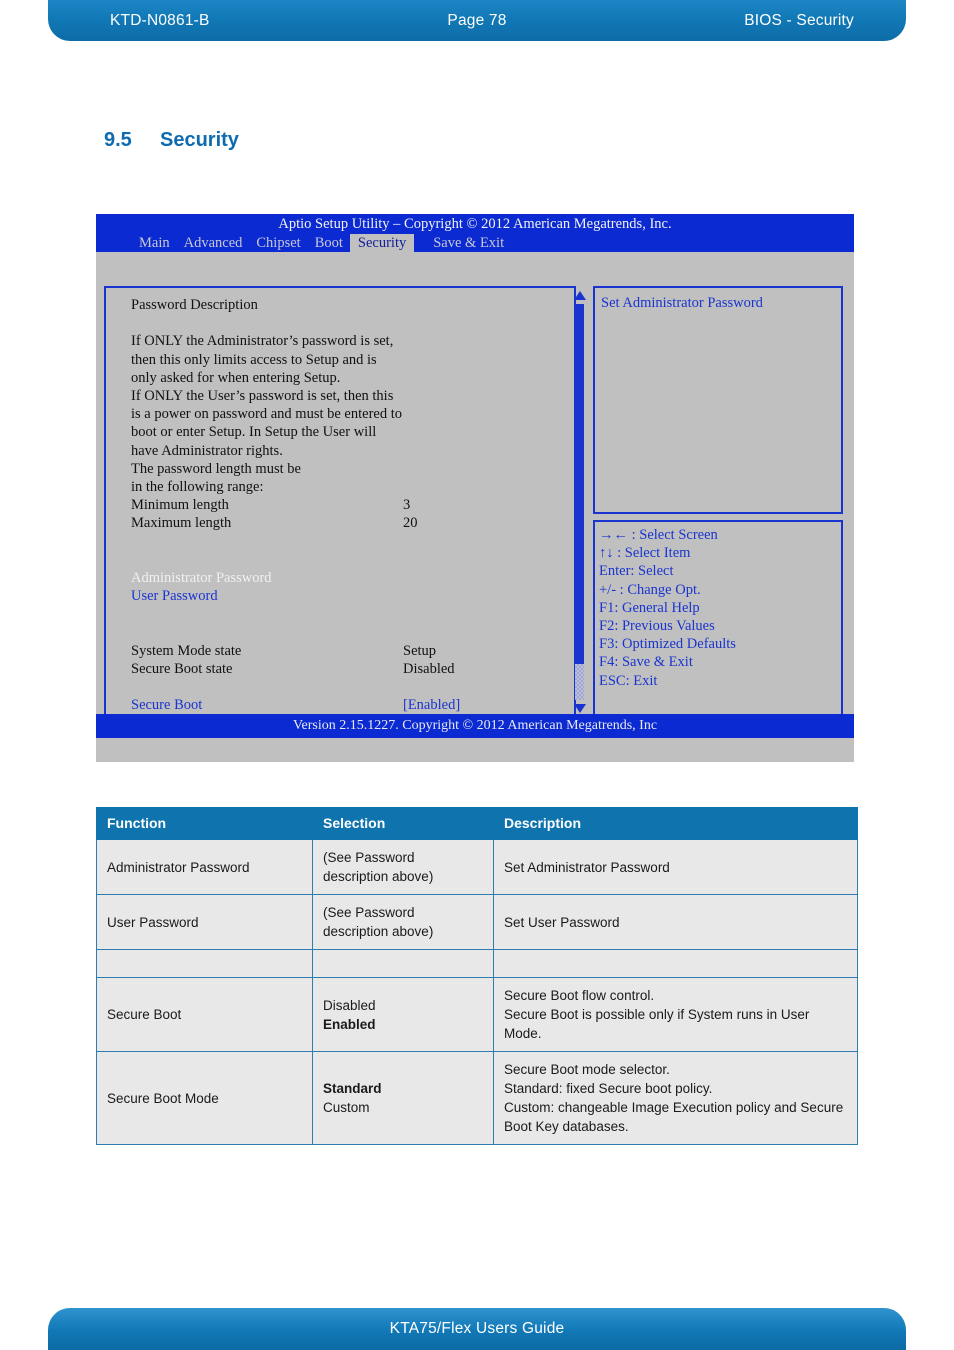 The width and height of the screenshot is (954, 1350). Describe the element at coordinates (352, 596) in the screenshot. I see `password-item-user-password: User Password` at that location.